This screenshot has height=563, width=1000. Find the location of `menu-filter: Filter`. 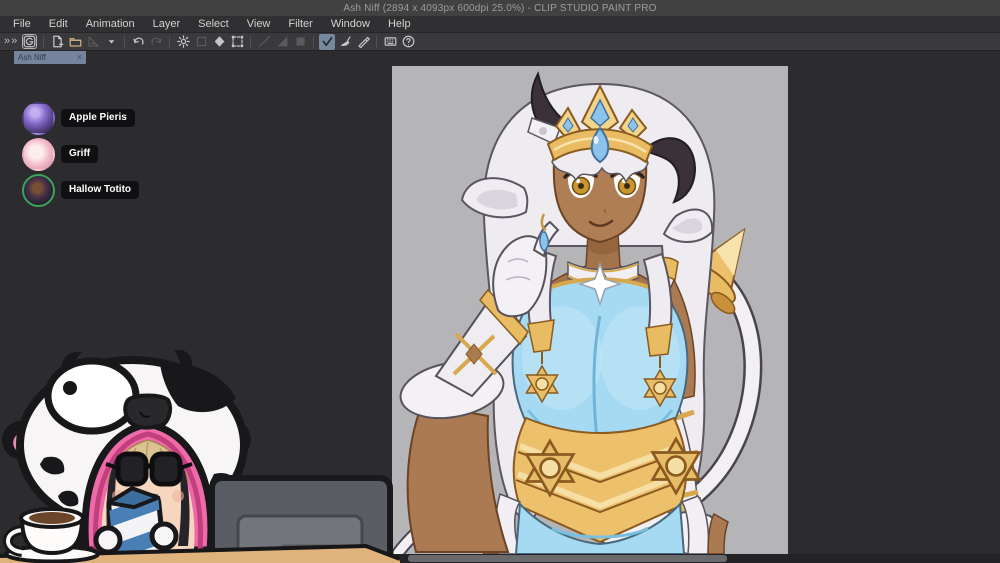

menu-filter: Filter is located at coordinates (300, 24).